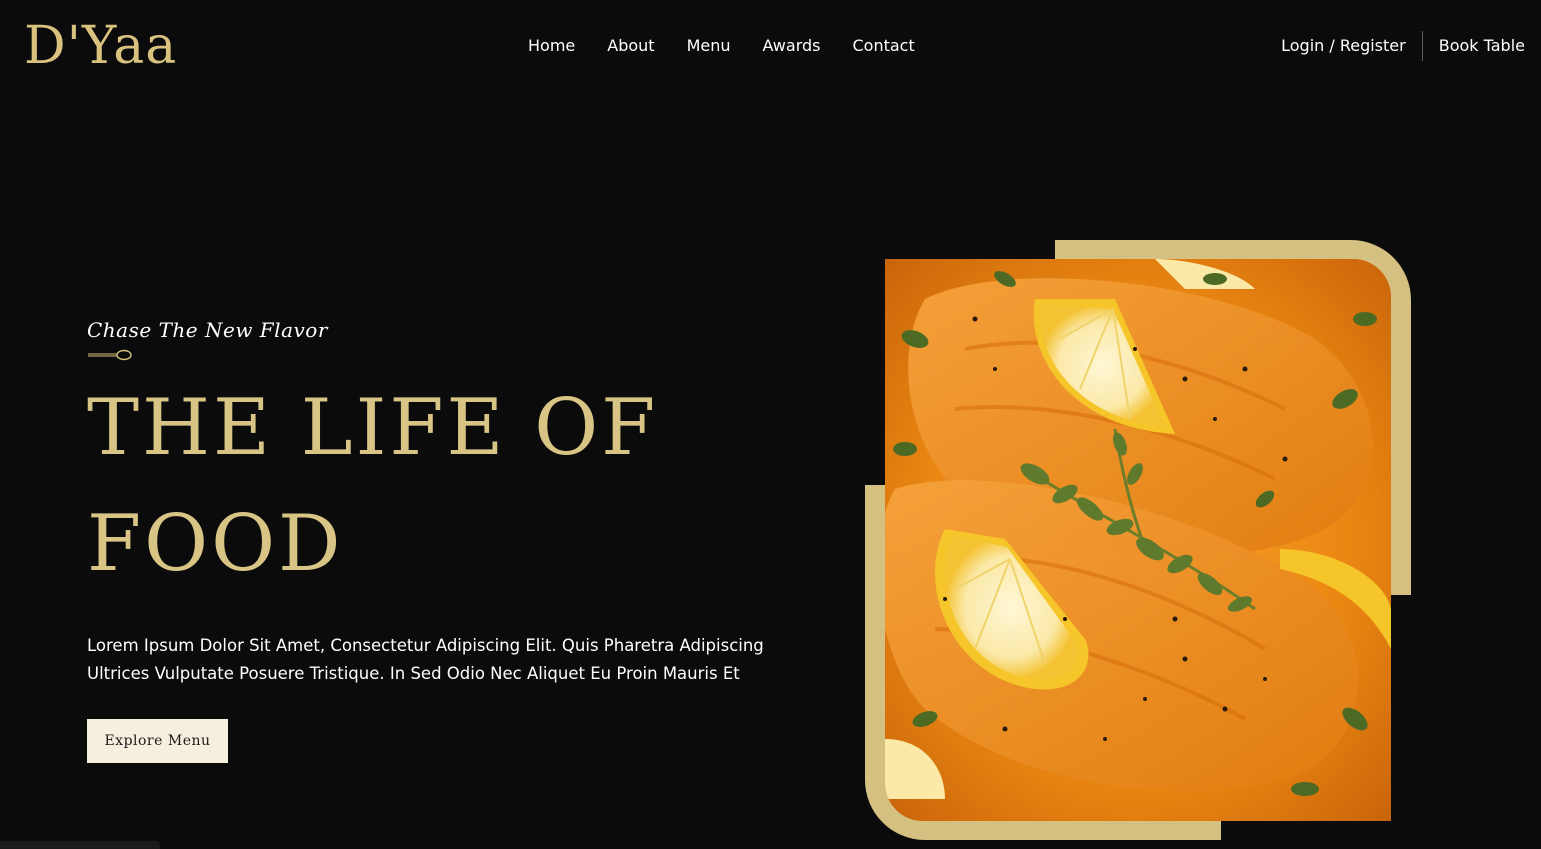  What do you see at coordinates (737, 46) in the screenshot?
I see `main-nav: Home About Menu Awards Contact` at bounding box center [737, 46].